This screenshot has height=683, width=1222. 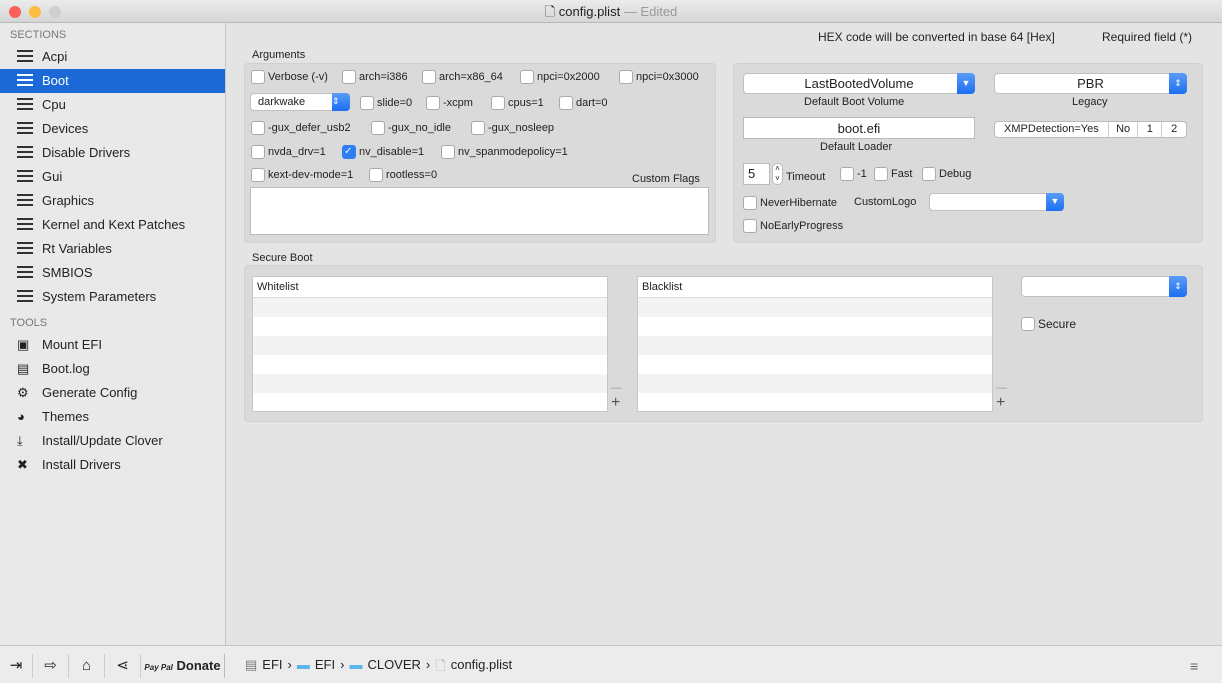 I want to click on blacklist-table: Blacklist, so click(x=815, y=344).